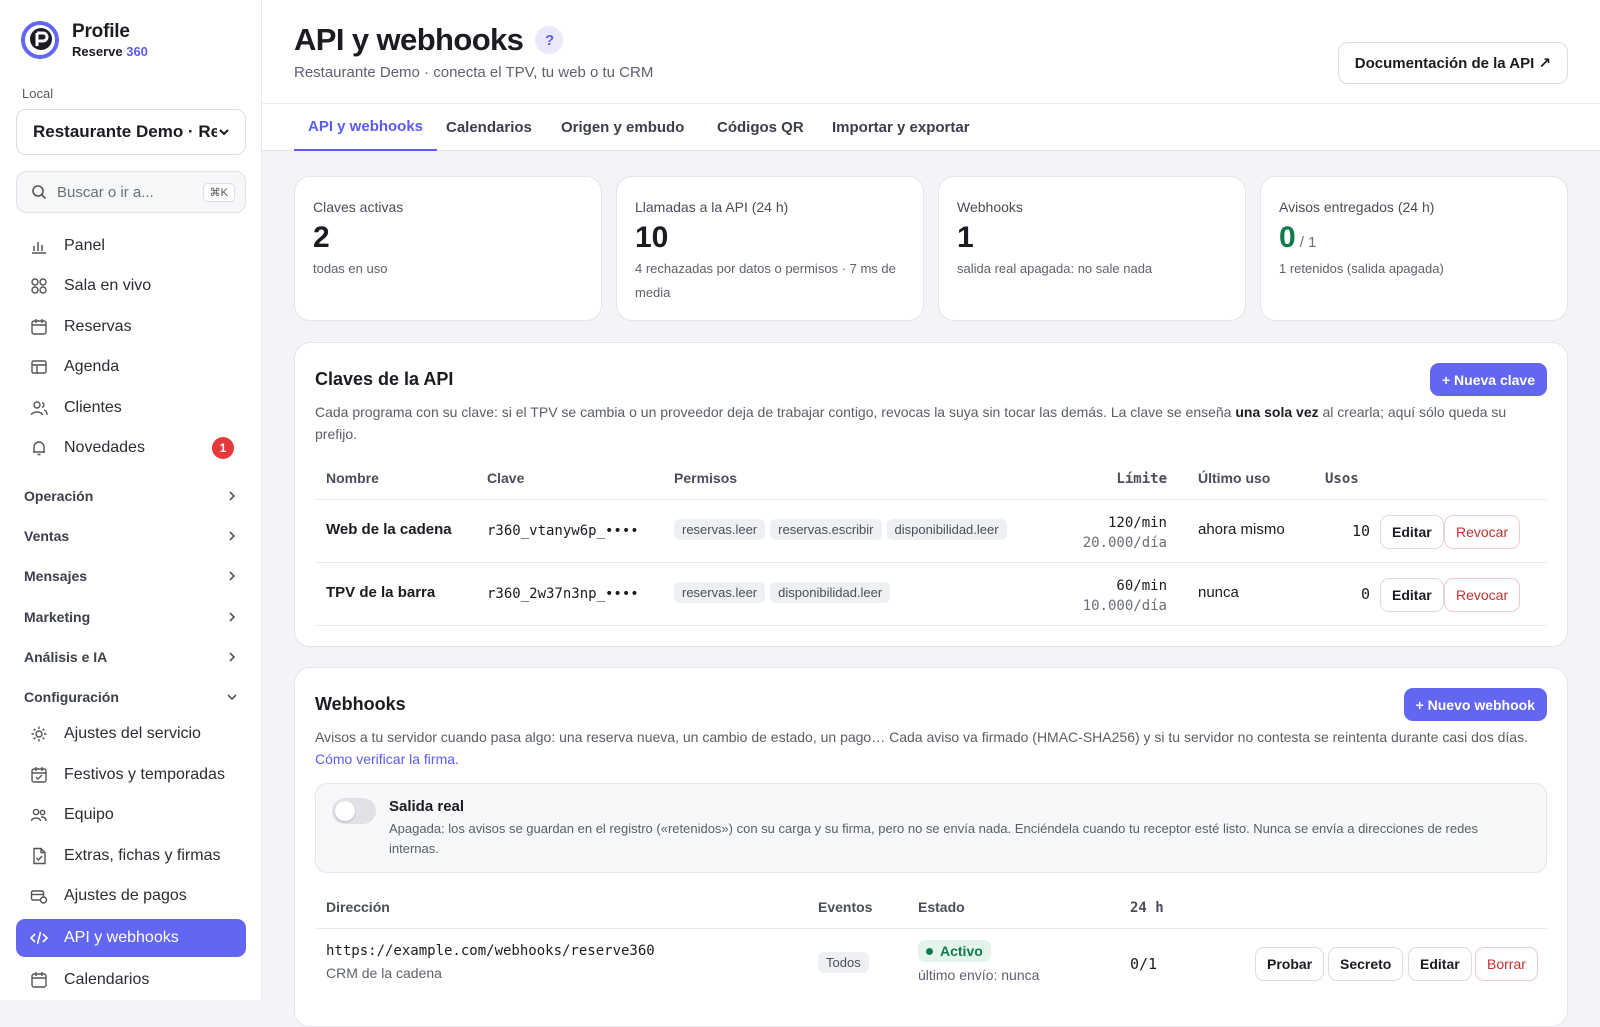  I want to click on salida-real-toggle, so click(354, 811).